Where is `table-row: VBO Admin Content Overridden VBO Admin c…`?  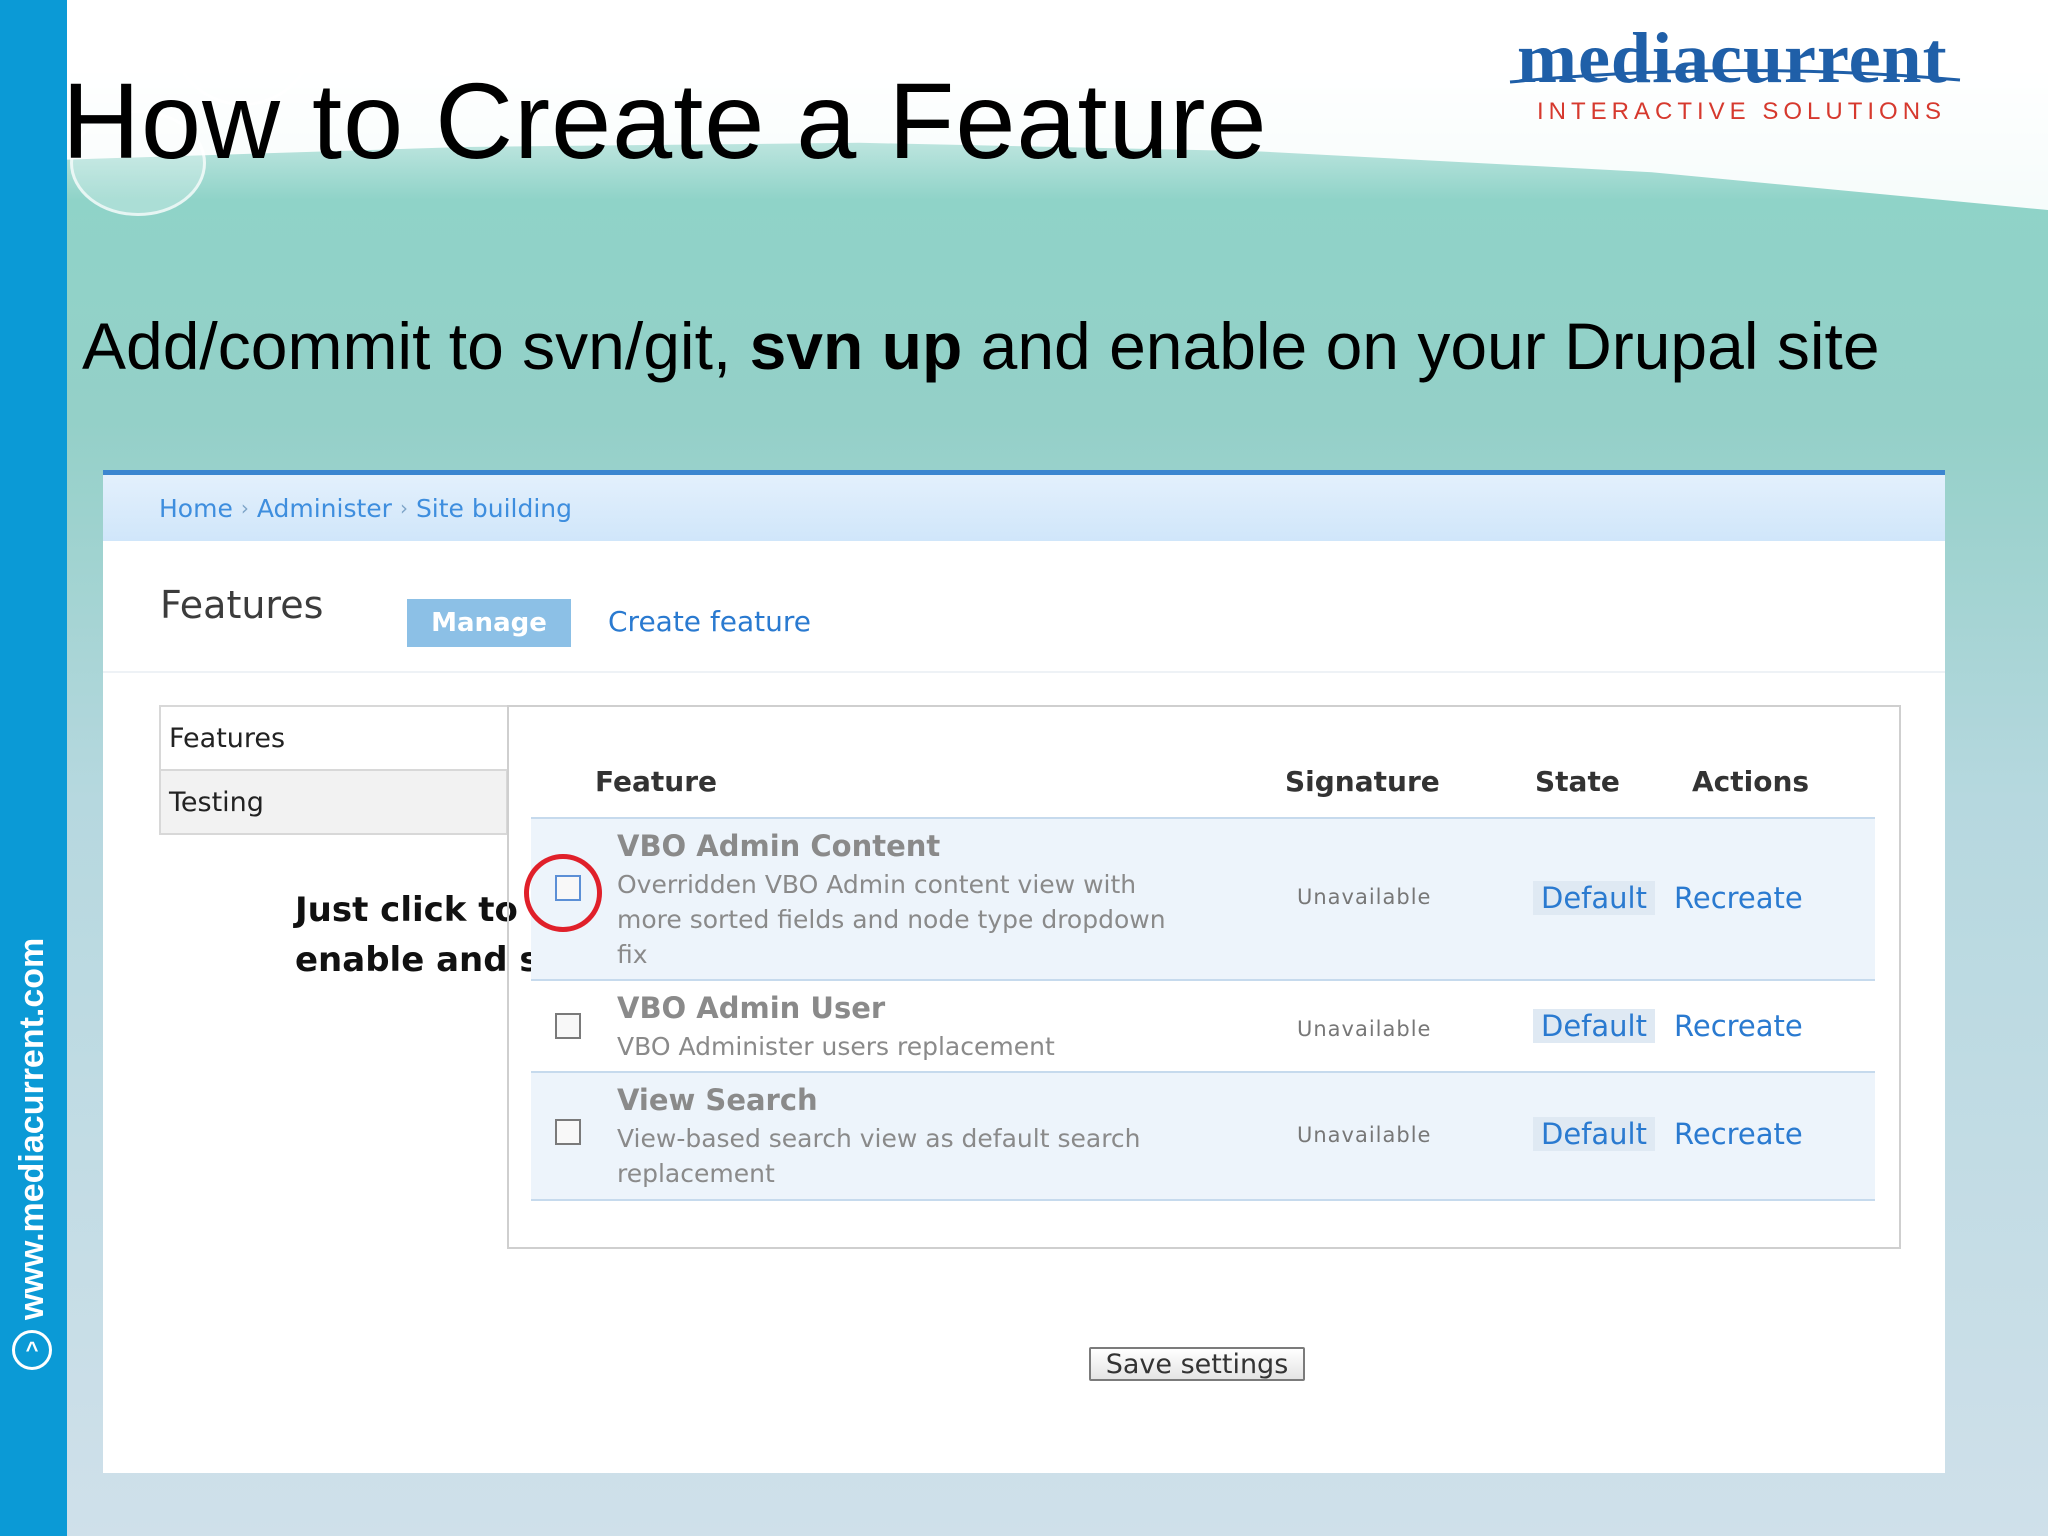 table-row: VBO Admin Content Overridden VBO Admin c… is located at coordinates (1199, 898).